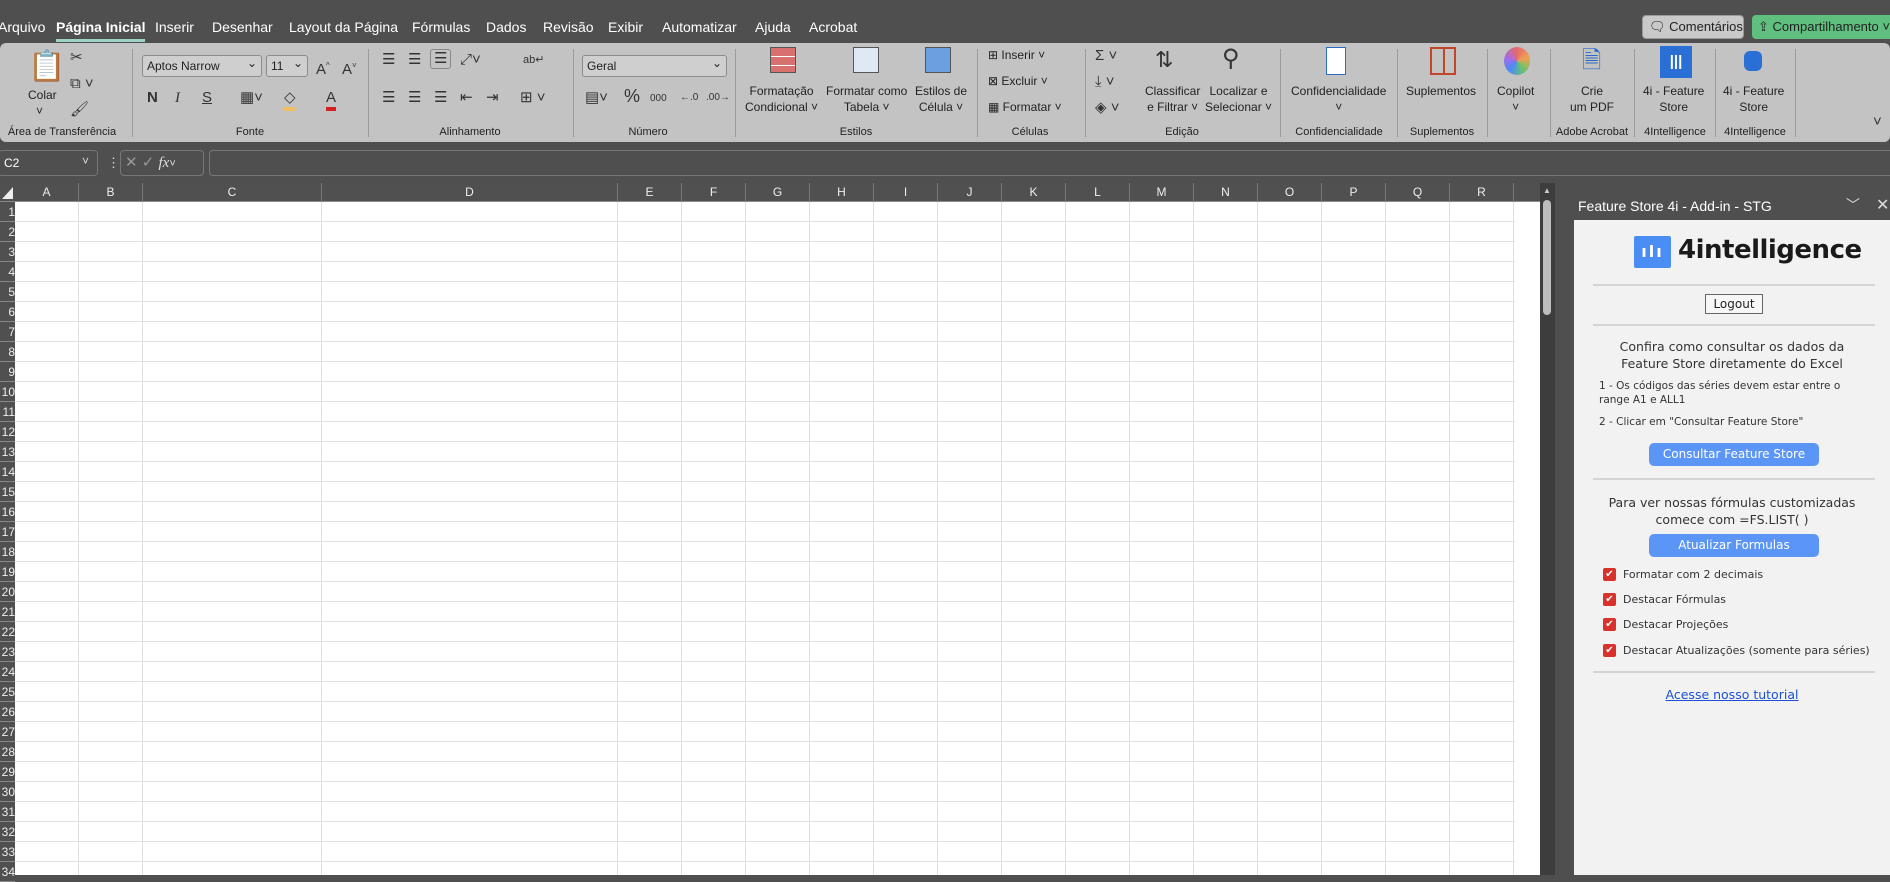 Image resolution: width=1890 pixels, height=882 pixels. What do you see at coordinates (568, 27) in the screenshot?
I see `tab-revisao: Revisão` at bounding box center [568, 27].